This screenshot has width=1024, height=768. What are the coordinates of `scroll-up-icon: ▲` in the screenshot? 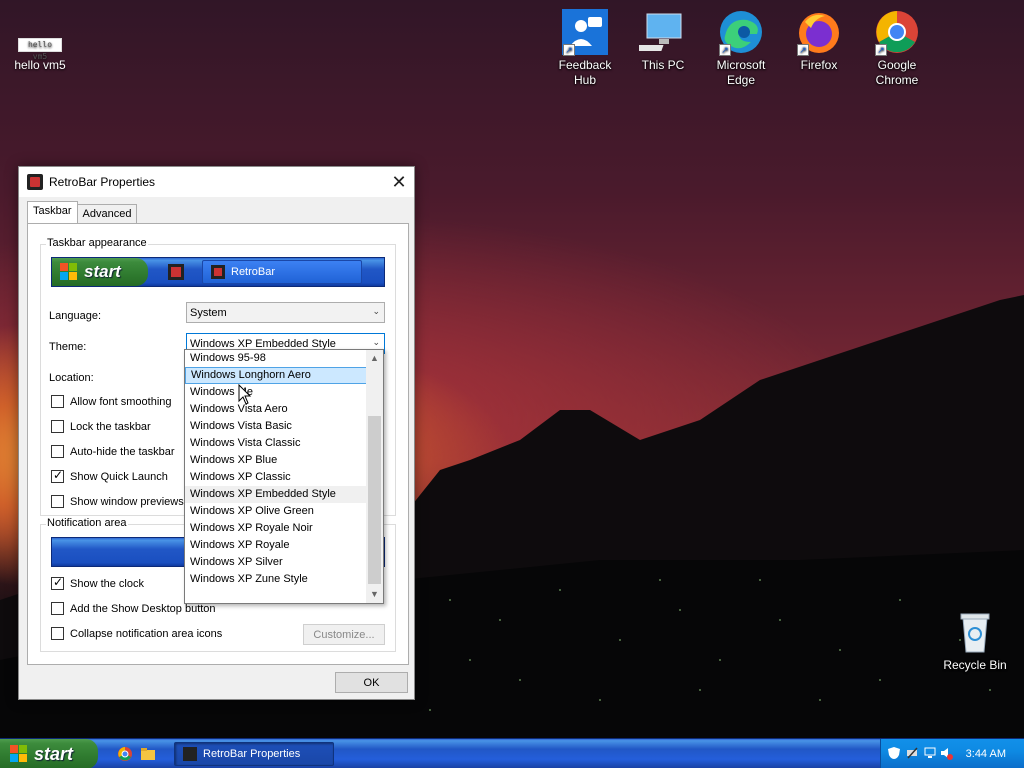 It's located at (374, 358).